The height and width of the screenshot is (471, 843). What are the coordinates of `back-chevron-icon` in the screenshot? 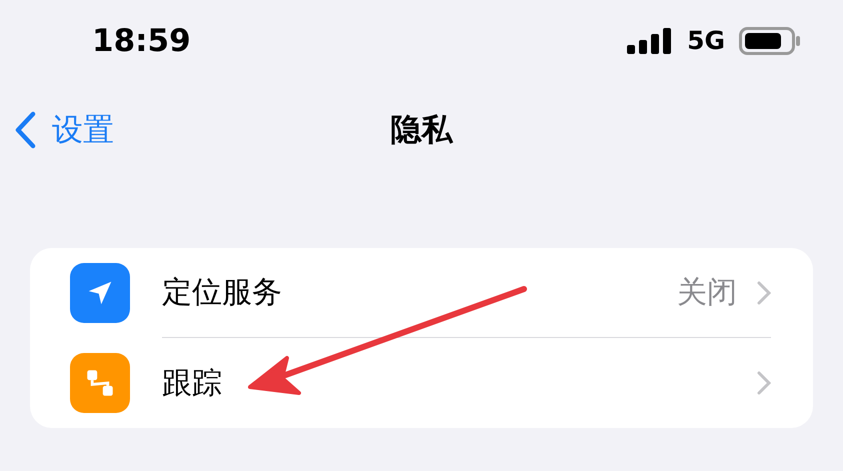 It's located at (25, 130).